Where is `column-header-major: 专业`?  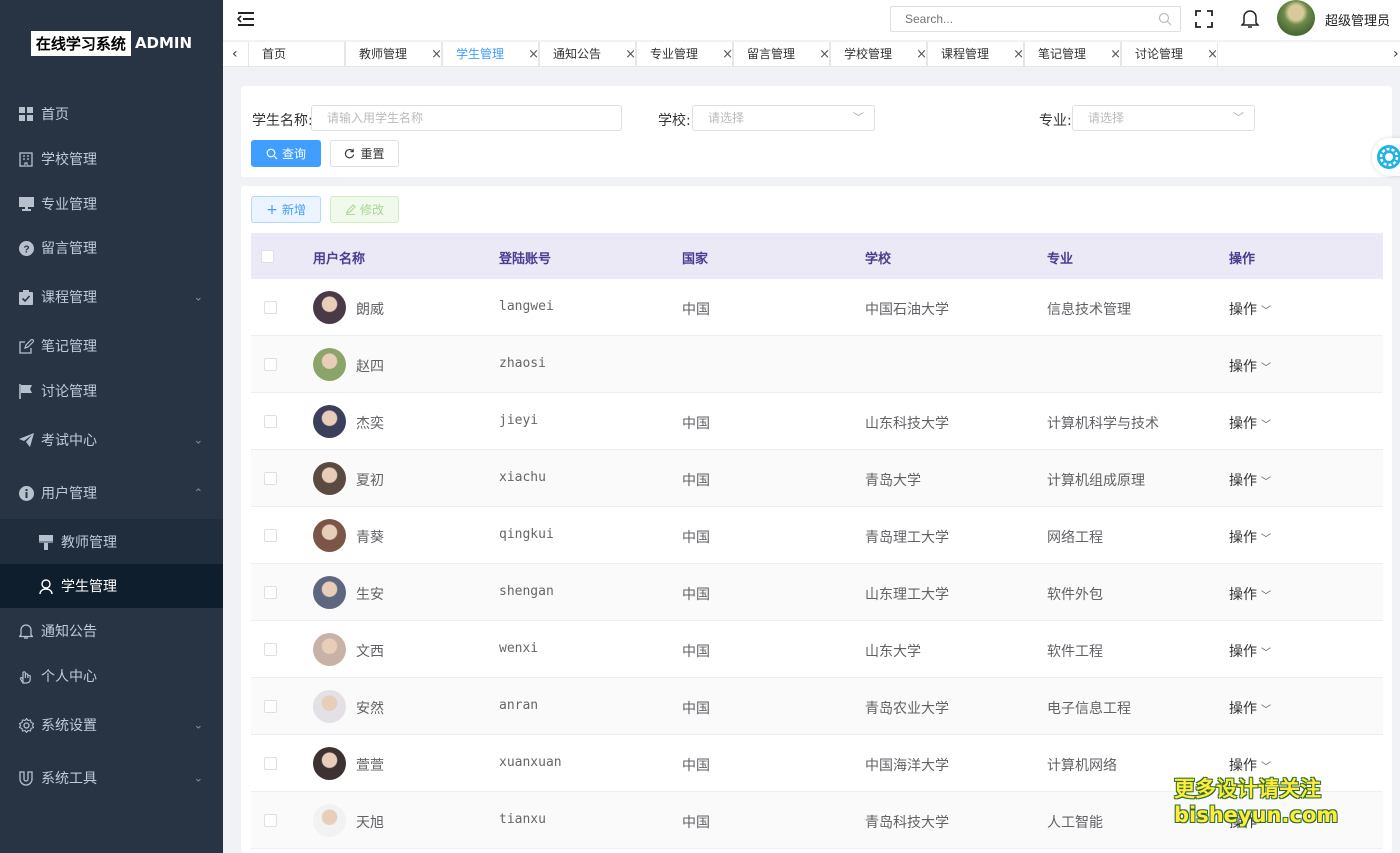
column-header-major: 专业 is located at coordinates (1060, 257).